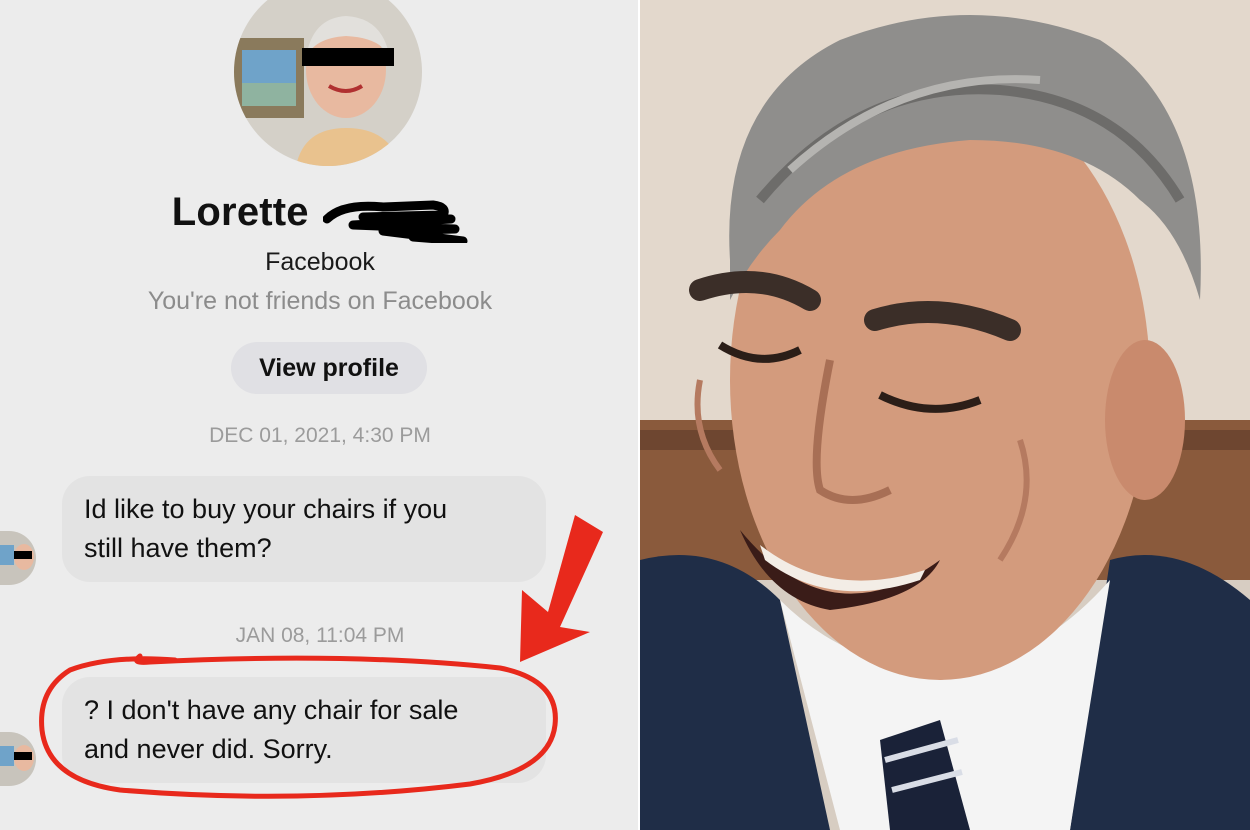 Image resolution: width=1250 pixels, height=830 pixels. Describe the element at coordinates (329, 368) in the screenshot. I see `view-profile-button: View profile` at that location.